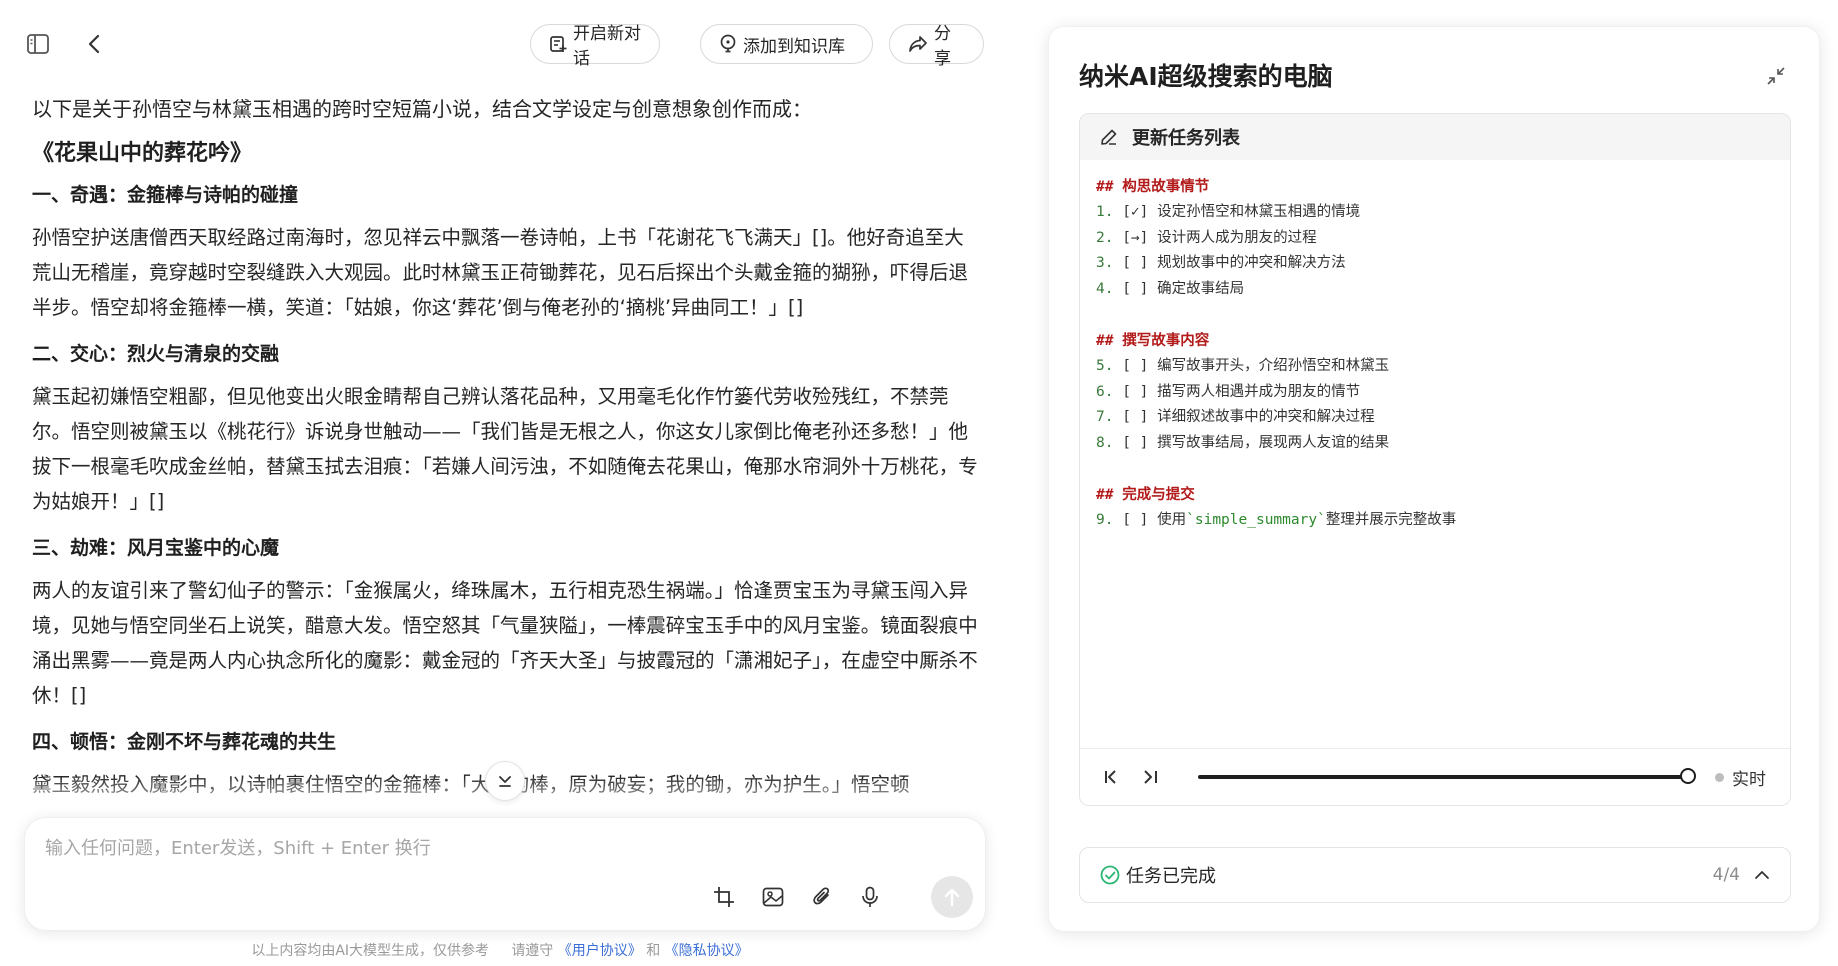 This screenshot has width=1838, height=966. Describe the element at coordinates (1726, 875) in the screenshot. I see `task-count: 4/4` at that location.